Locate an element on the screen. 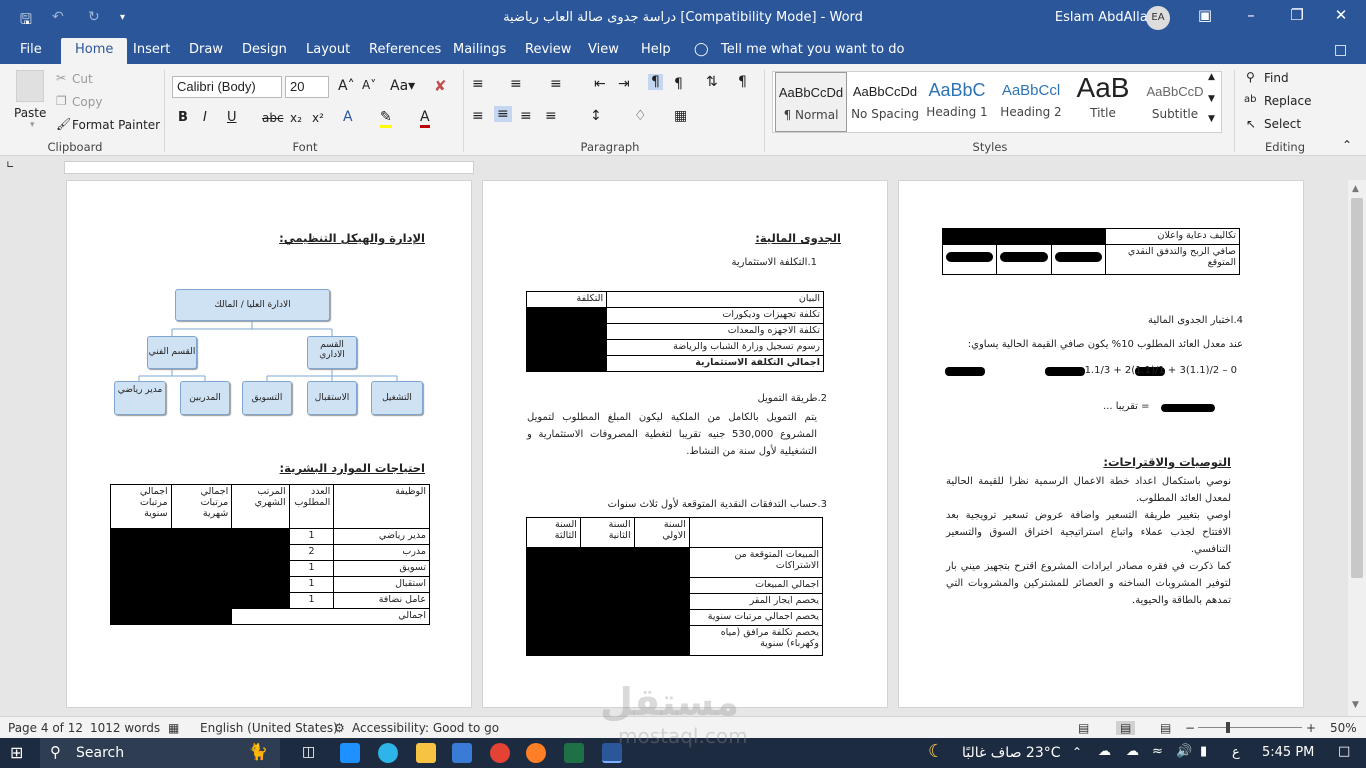  subscript-icon: x₂ is located at coordinates (296, 118).